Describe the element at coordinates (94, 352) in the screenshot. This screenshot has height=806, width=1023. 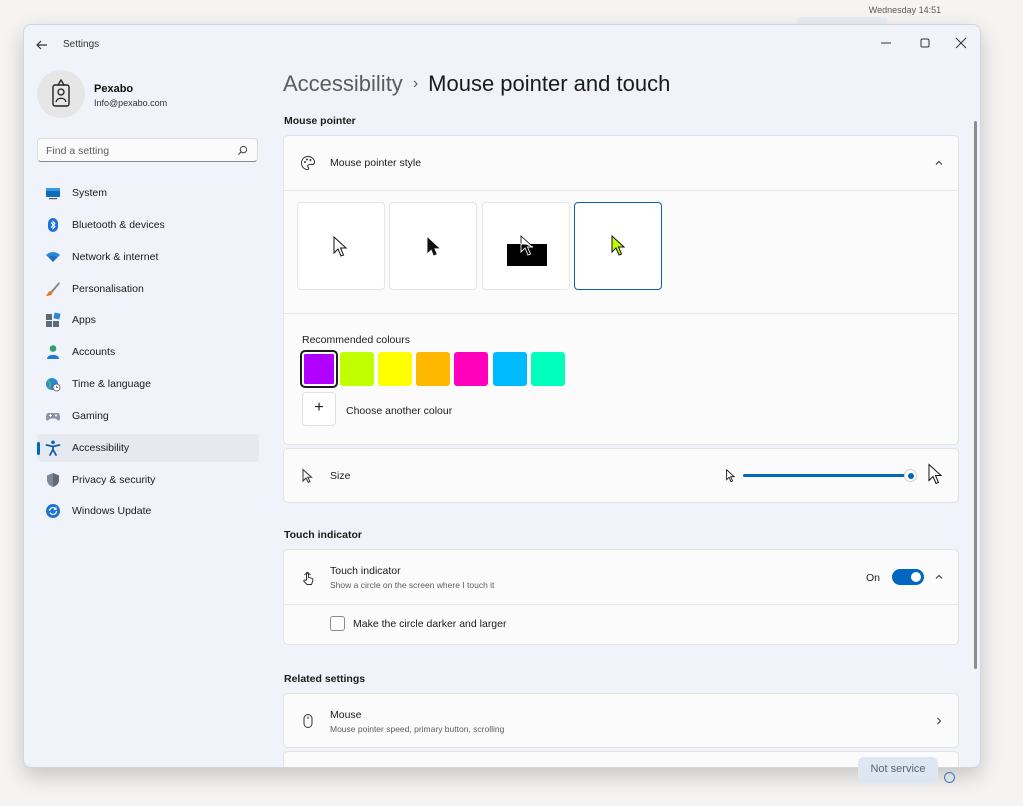
I see `sidebar-item-label: Accounts` at that location.